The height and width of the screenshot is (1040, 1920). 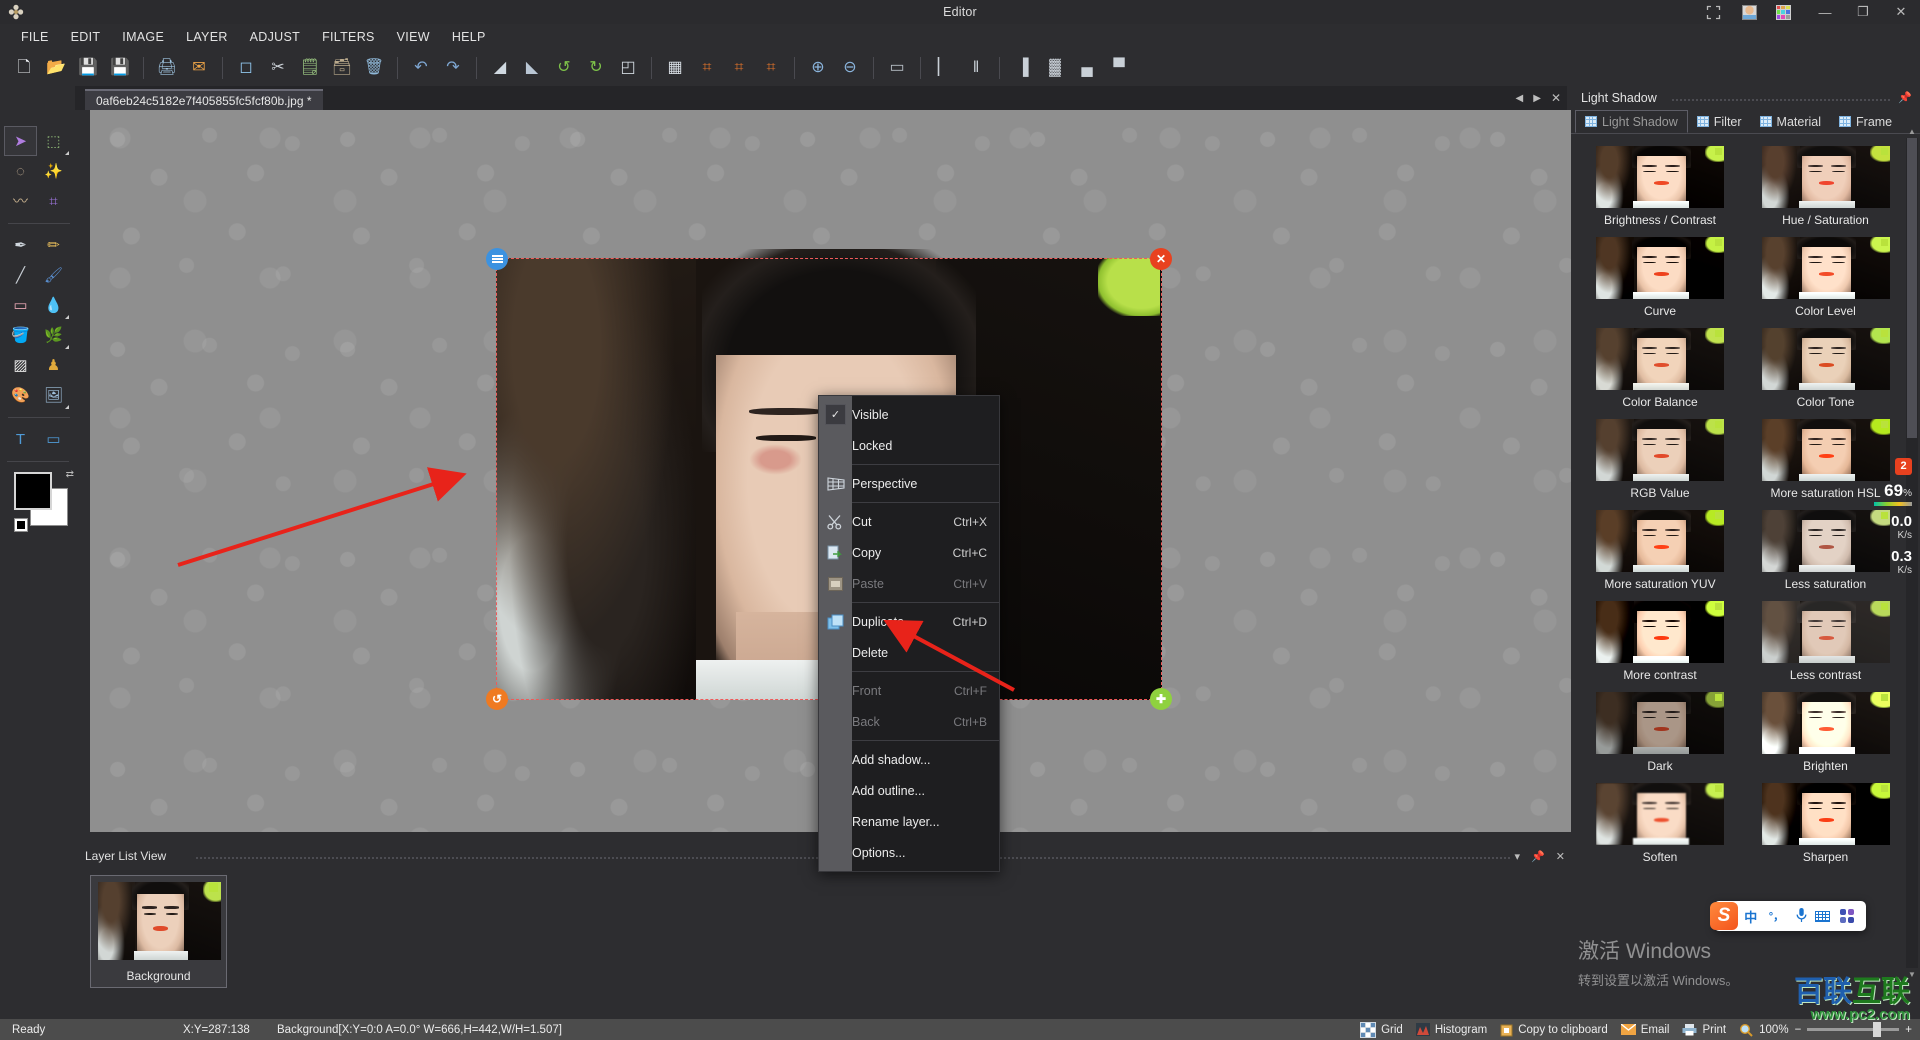 I want to click on align-grid-2-icon: ⌗, so click(x=739, y=68).